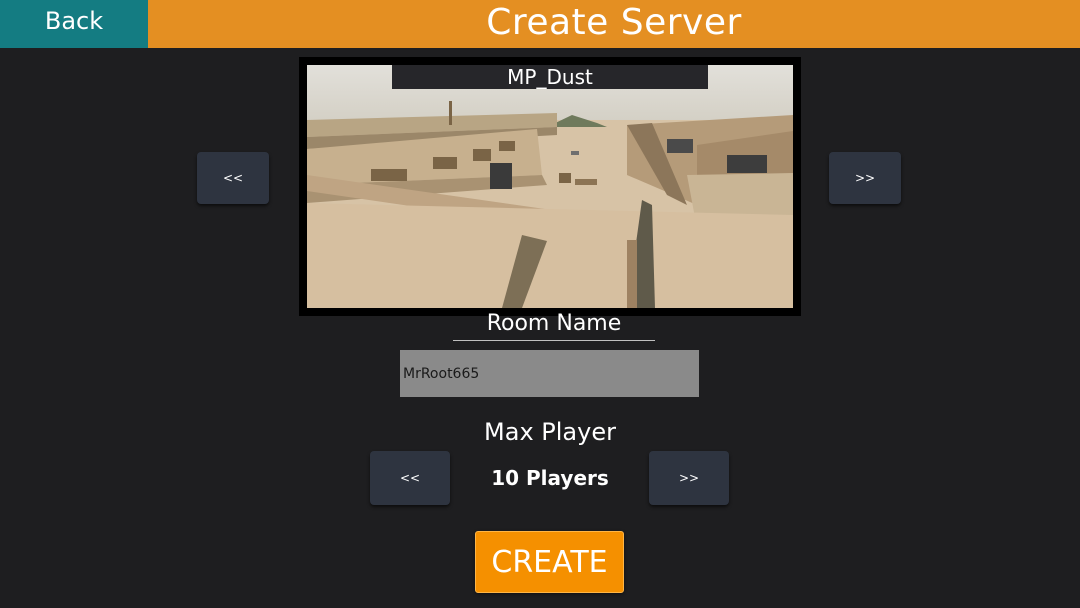 The image size is (1080, 608). What do you see at coordinates (689, 478) in the screenshot?
I see `increase-players-button: >>` at bounding box center [689, 478].